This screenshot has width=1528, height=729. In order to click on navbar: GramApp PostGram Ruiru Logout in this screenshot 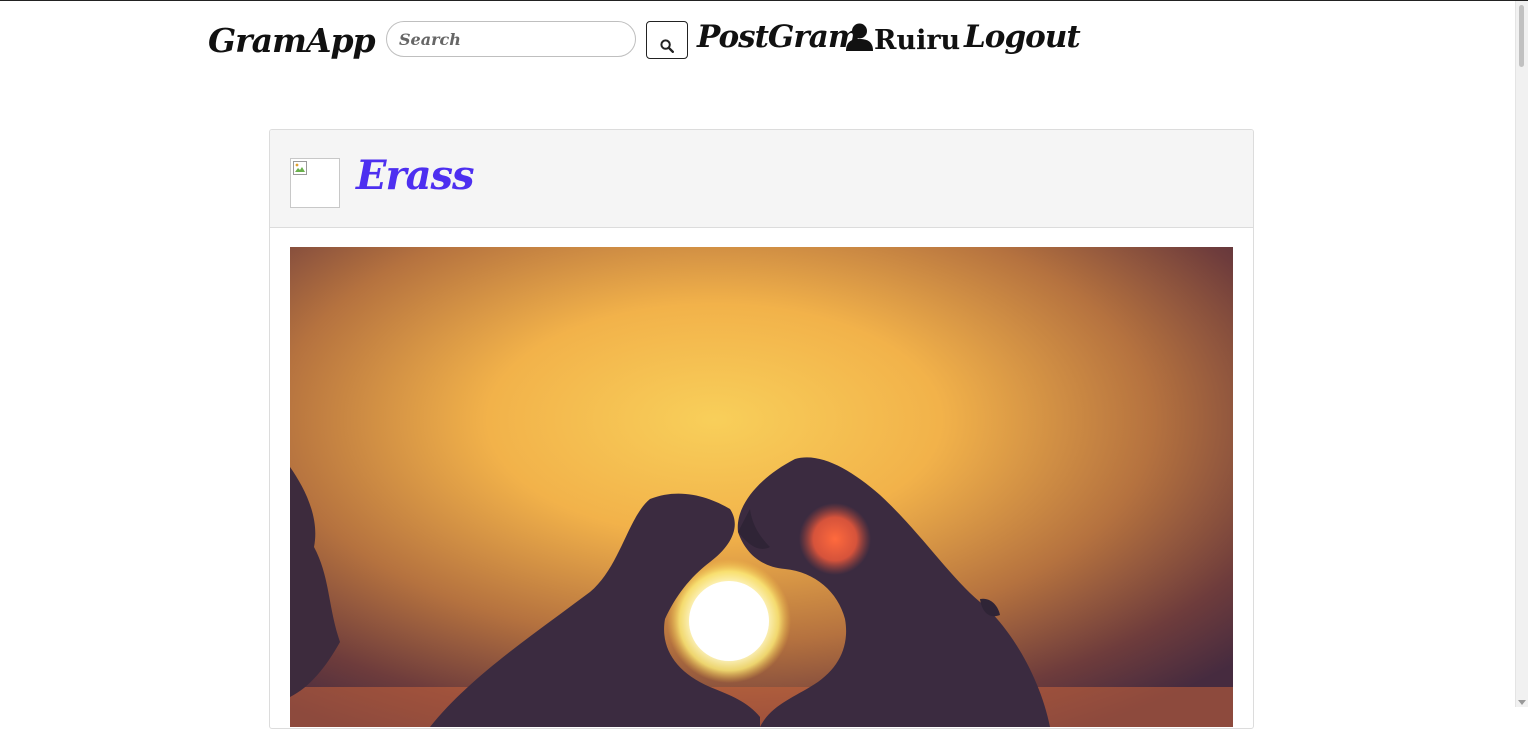, I will do `click(758, 41)`.